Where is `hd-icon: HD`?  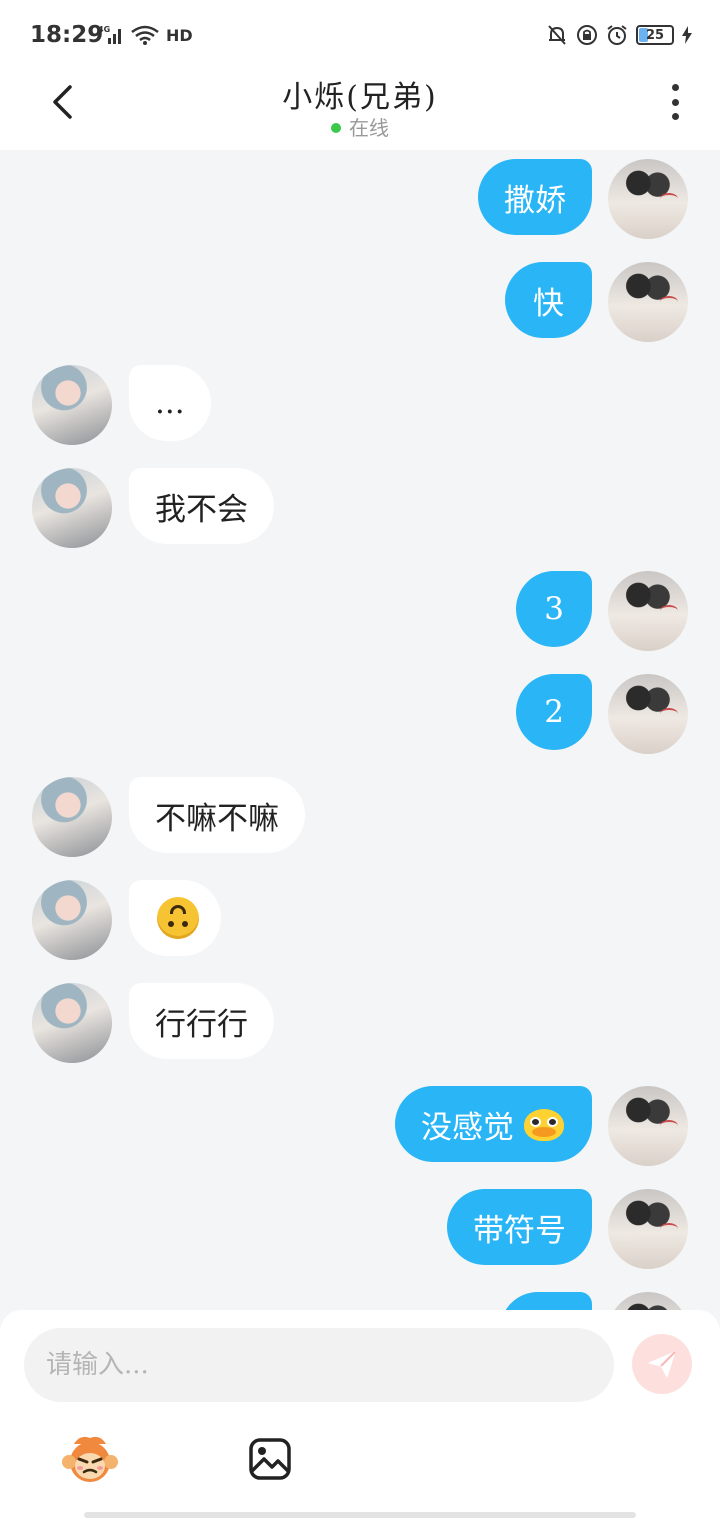 hd-icon: HD is located at coordinates (179, 35).